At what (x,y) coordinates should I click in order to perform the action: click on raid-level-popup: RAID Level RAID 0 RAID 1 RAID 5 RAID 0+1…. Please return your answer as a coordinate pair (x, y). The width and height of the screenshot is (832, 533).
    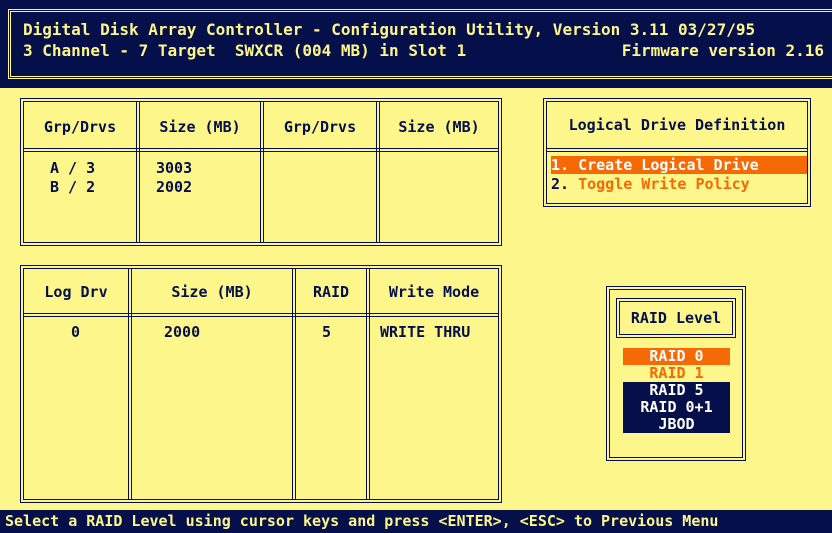
    Looking at the image, I should click on (676, 373).